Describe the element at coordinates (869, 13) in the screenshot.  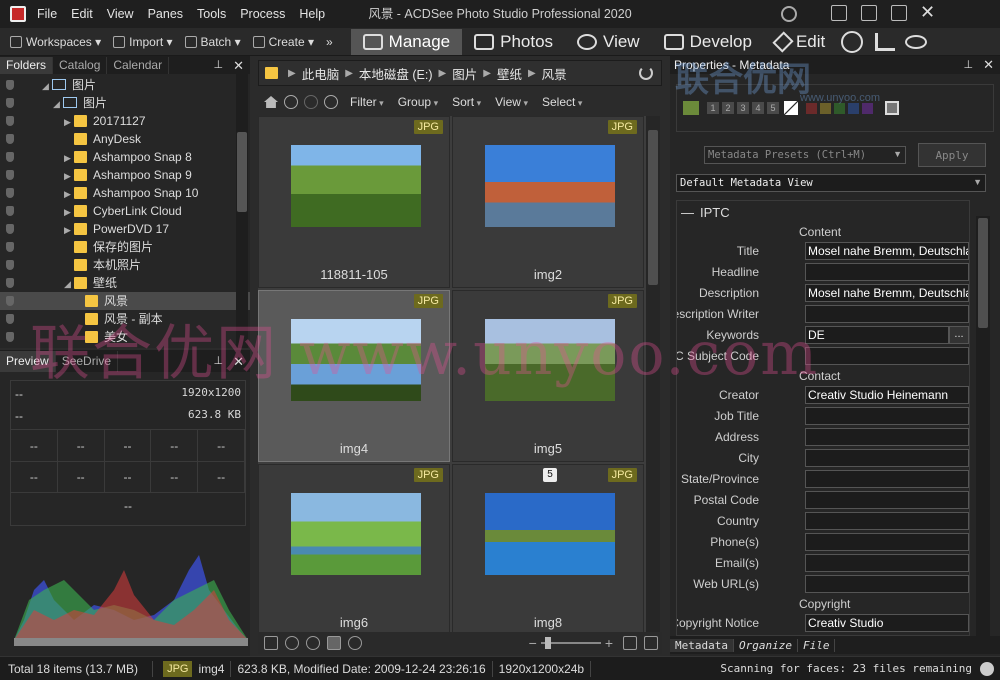
I see `minimize-button` at that location.